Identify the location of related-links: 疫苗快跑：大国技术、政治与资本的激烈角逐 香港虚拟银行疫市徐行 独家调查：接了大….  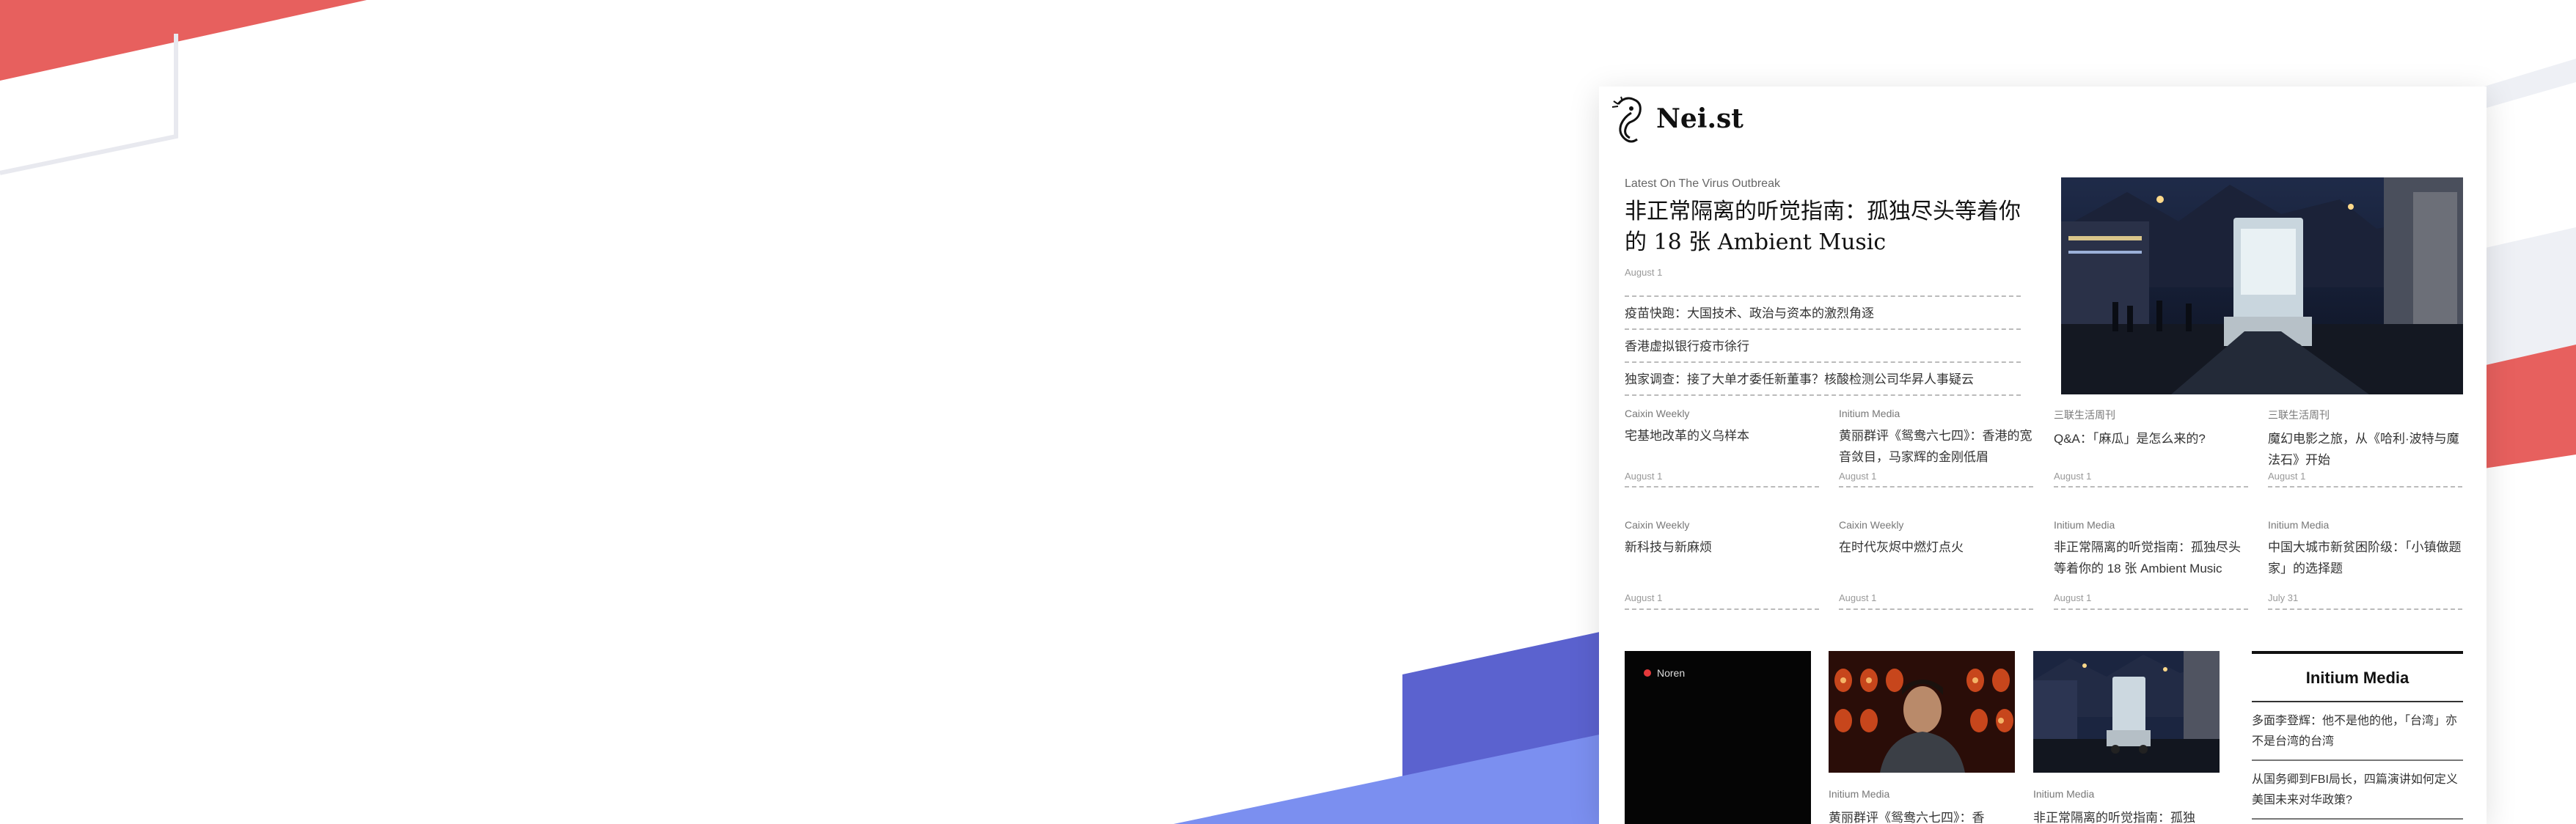
(1823, 345).